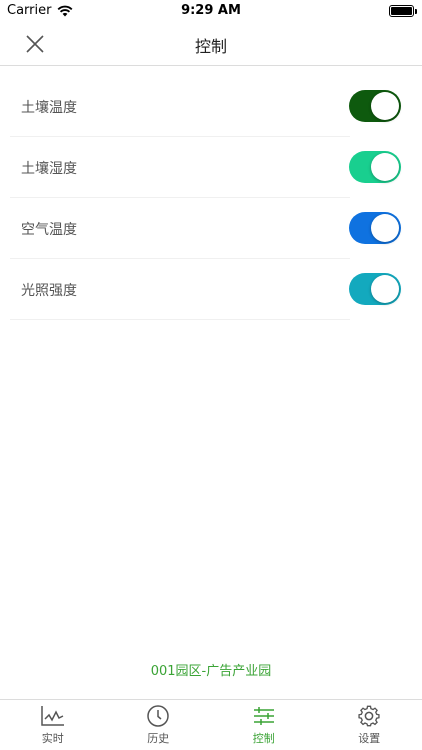 This screenshot has width=422, height=750. I want to click on tab-settings: 设置, so click(369, 725).